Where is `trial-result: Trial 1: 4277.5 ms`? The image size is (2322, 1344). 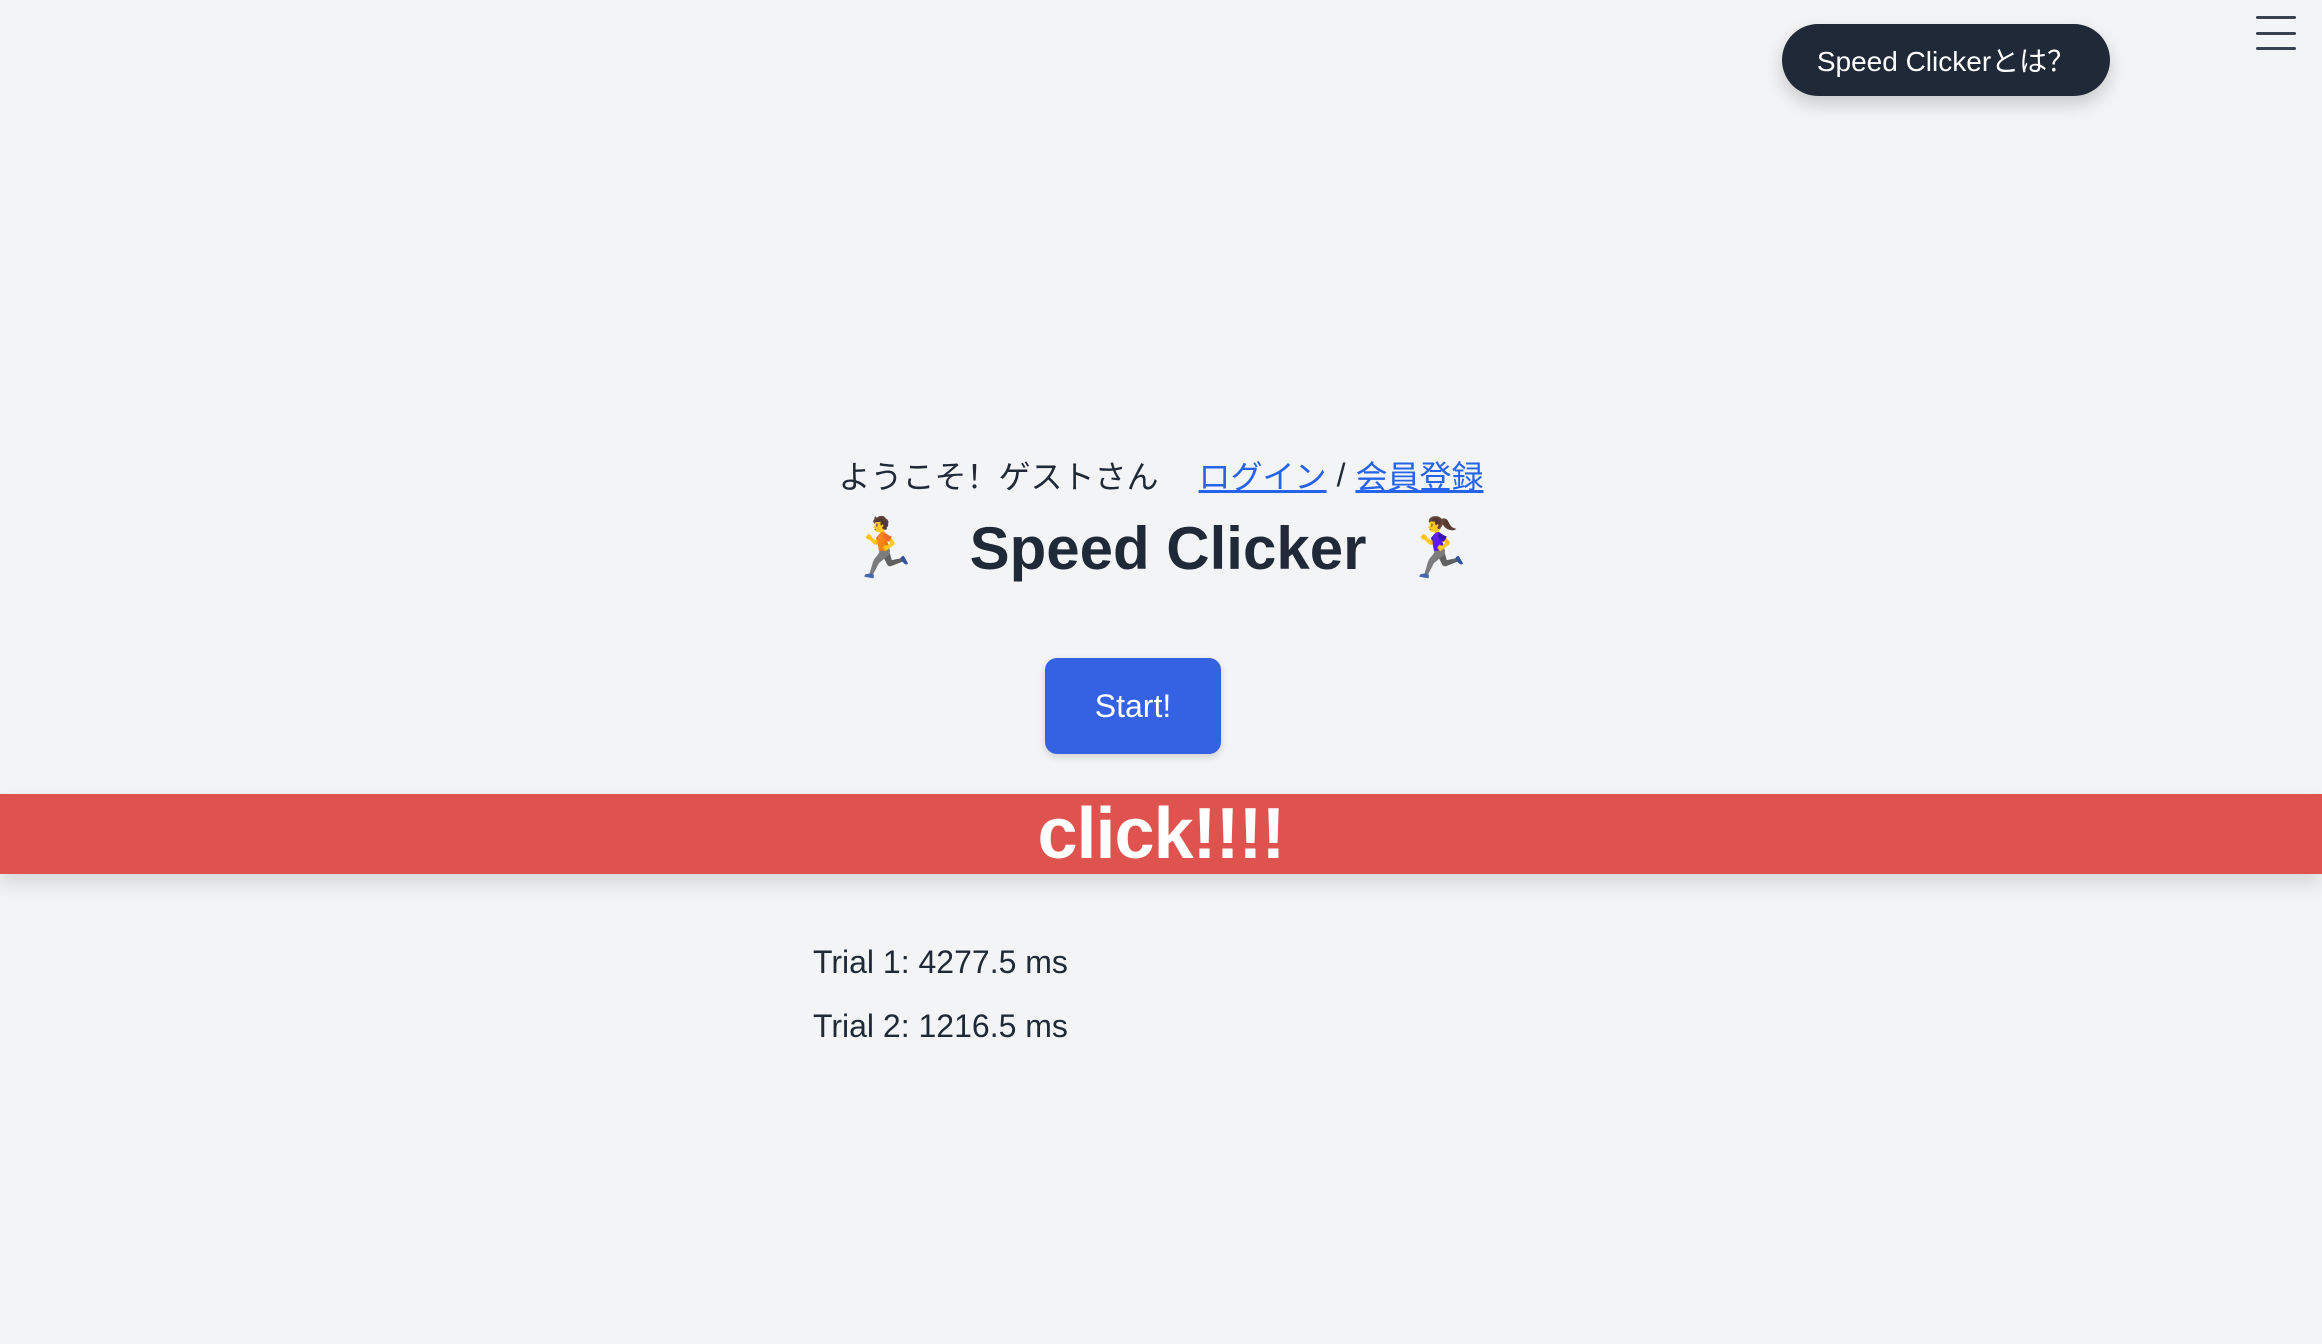
trial-result: Trial 1: 4277.5 ms is located at coordinates (940, 962).